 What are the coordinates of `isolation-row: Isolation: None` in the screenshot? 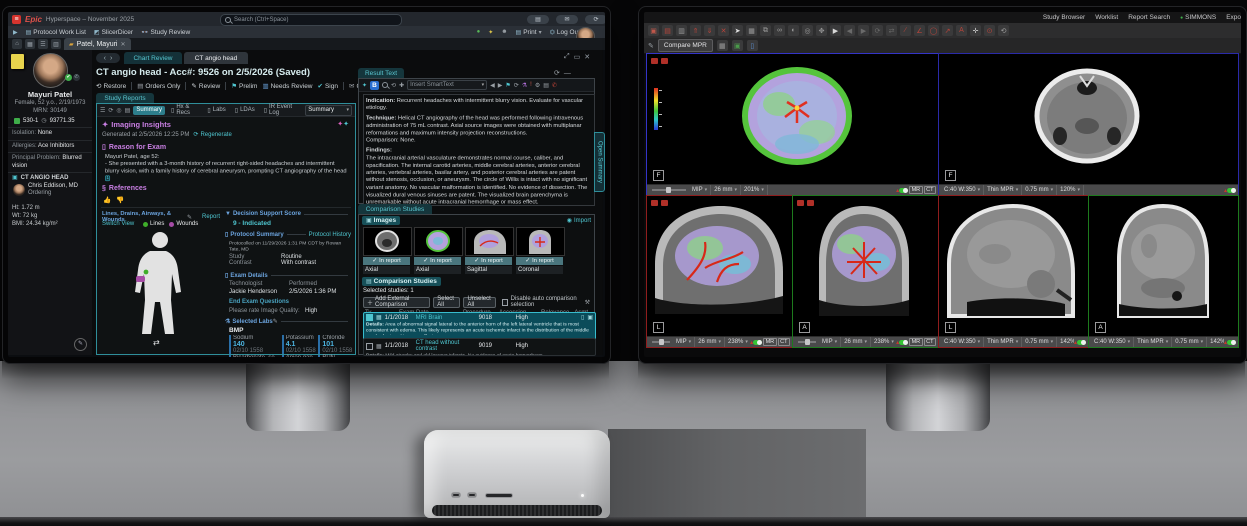 It's located at (50, 134).